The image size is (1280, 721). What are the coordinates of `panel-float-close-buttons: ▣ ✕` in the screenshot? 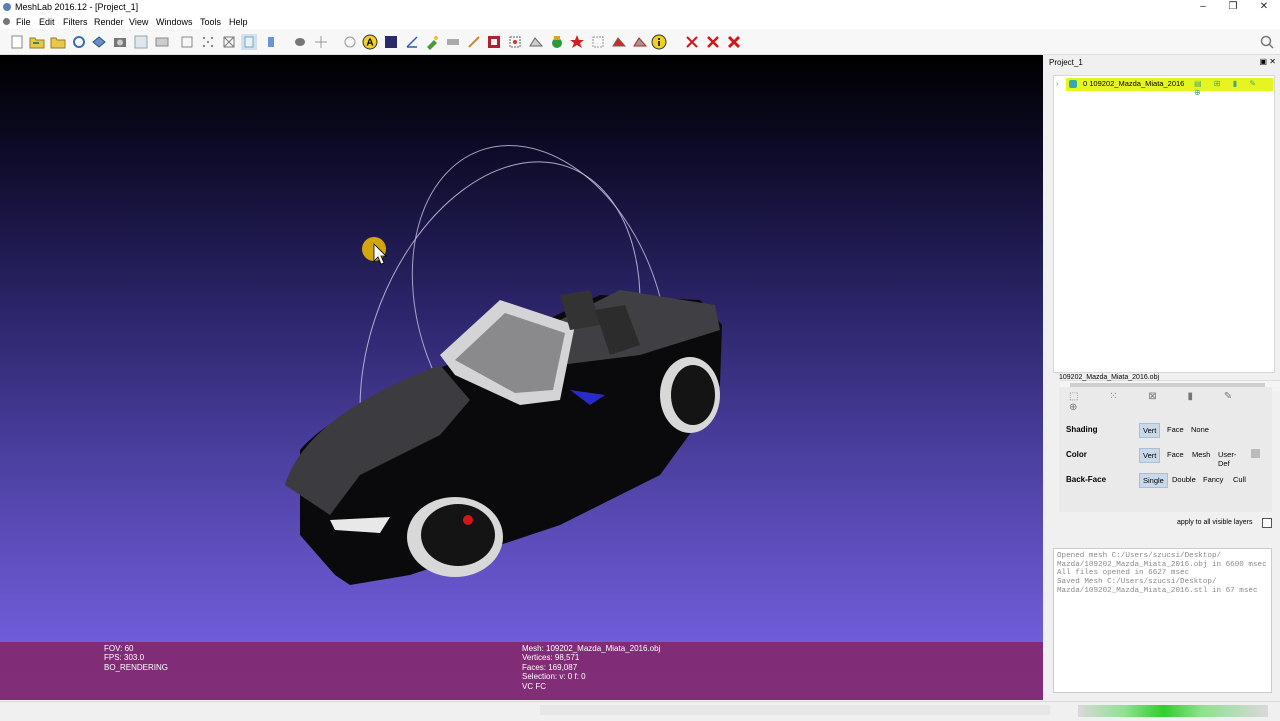 It's located at (1268, 61).